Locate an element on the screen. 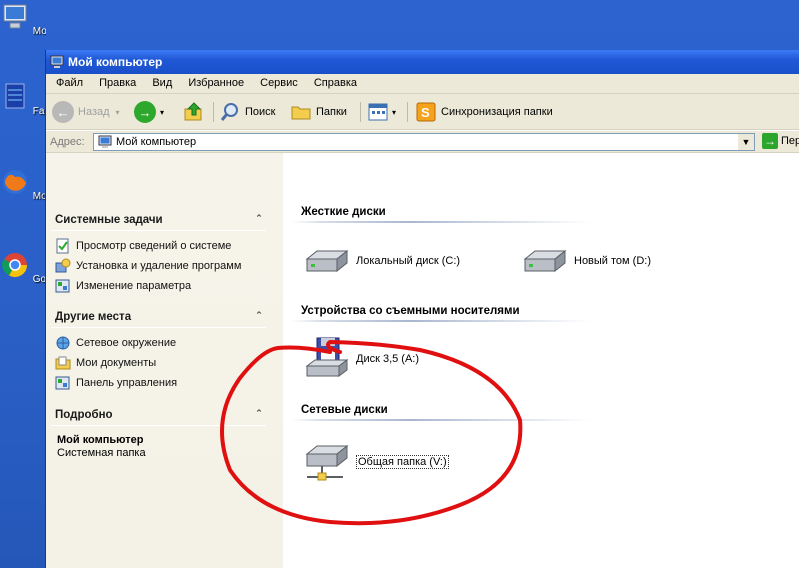 The width and height of the screenshot is (799, 568). address-input: Мой компьютер ▼ is located at coordinates (424, 142).